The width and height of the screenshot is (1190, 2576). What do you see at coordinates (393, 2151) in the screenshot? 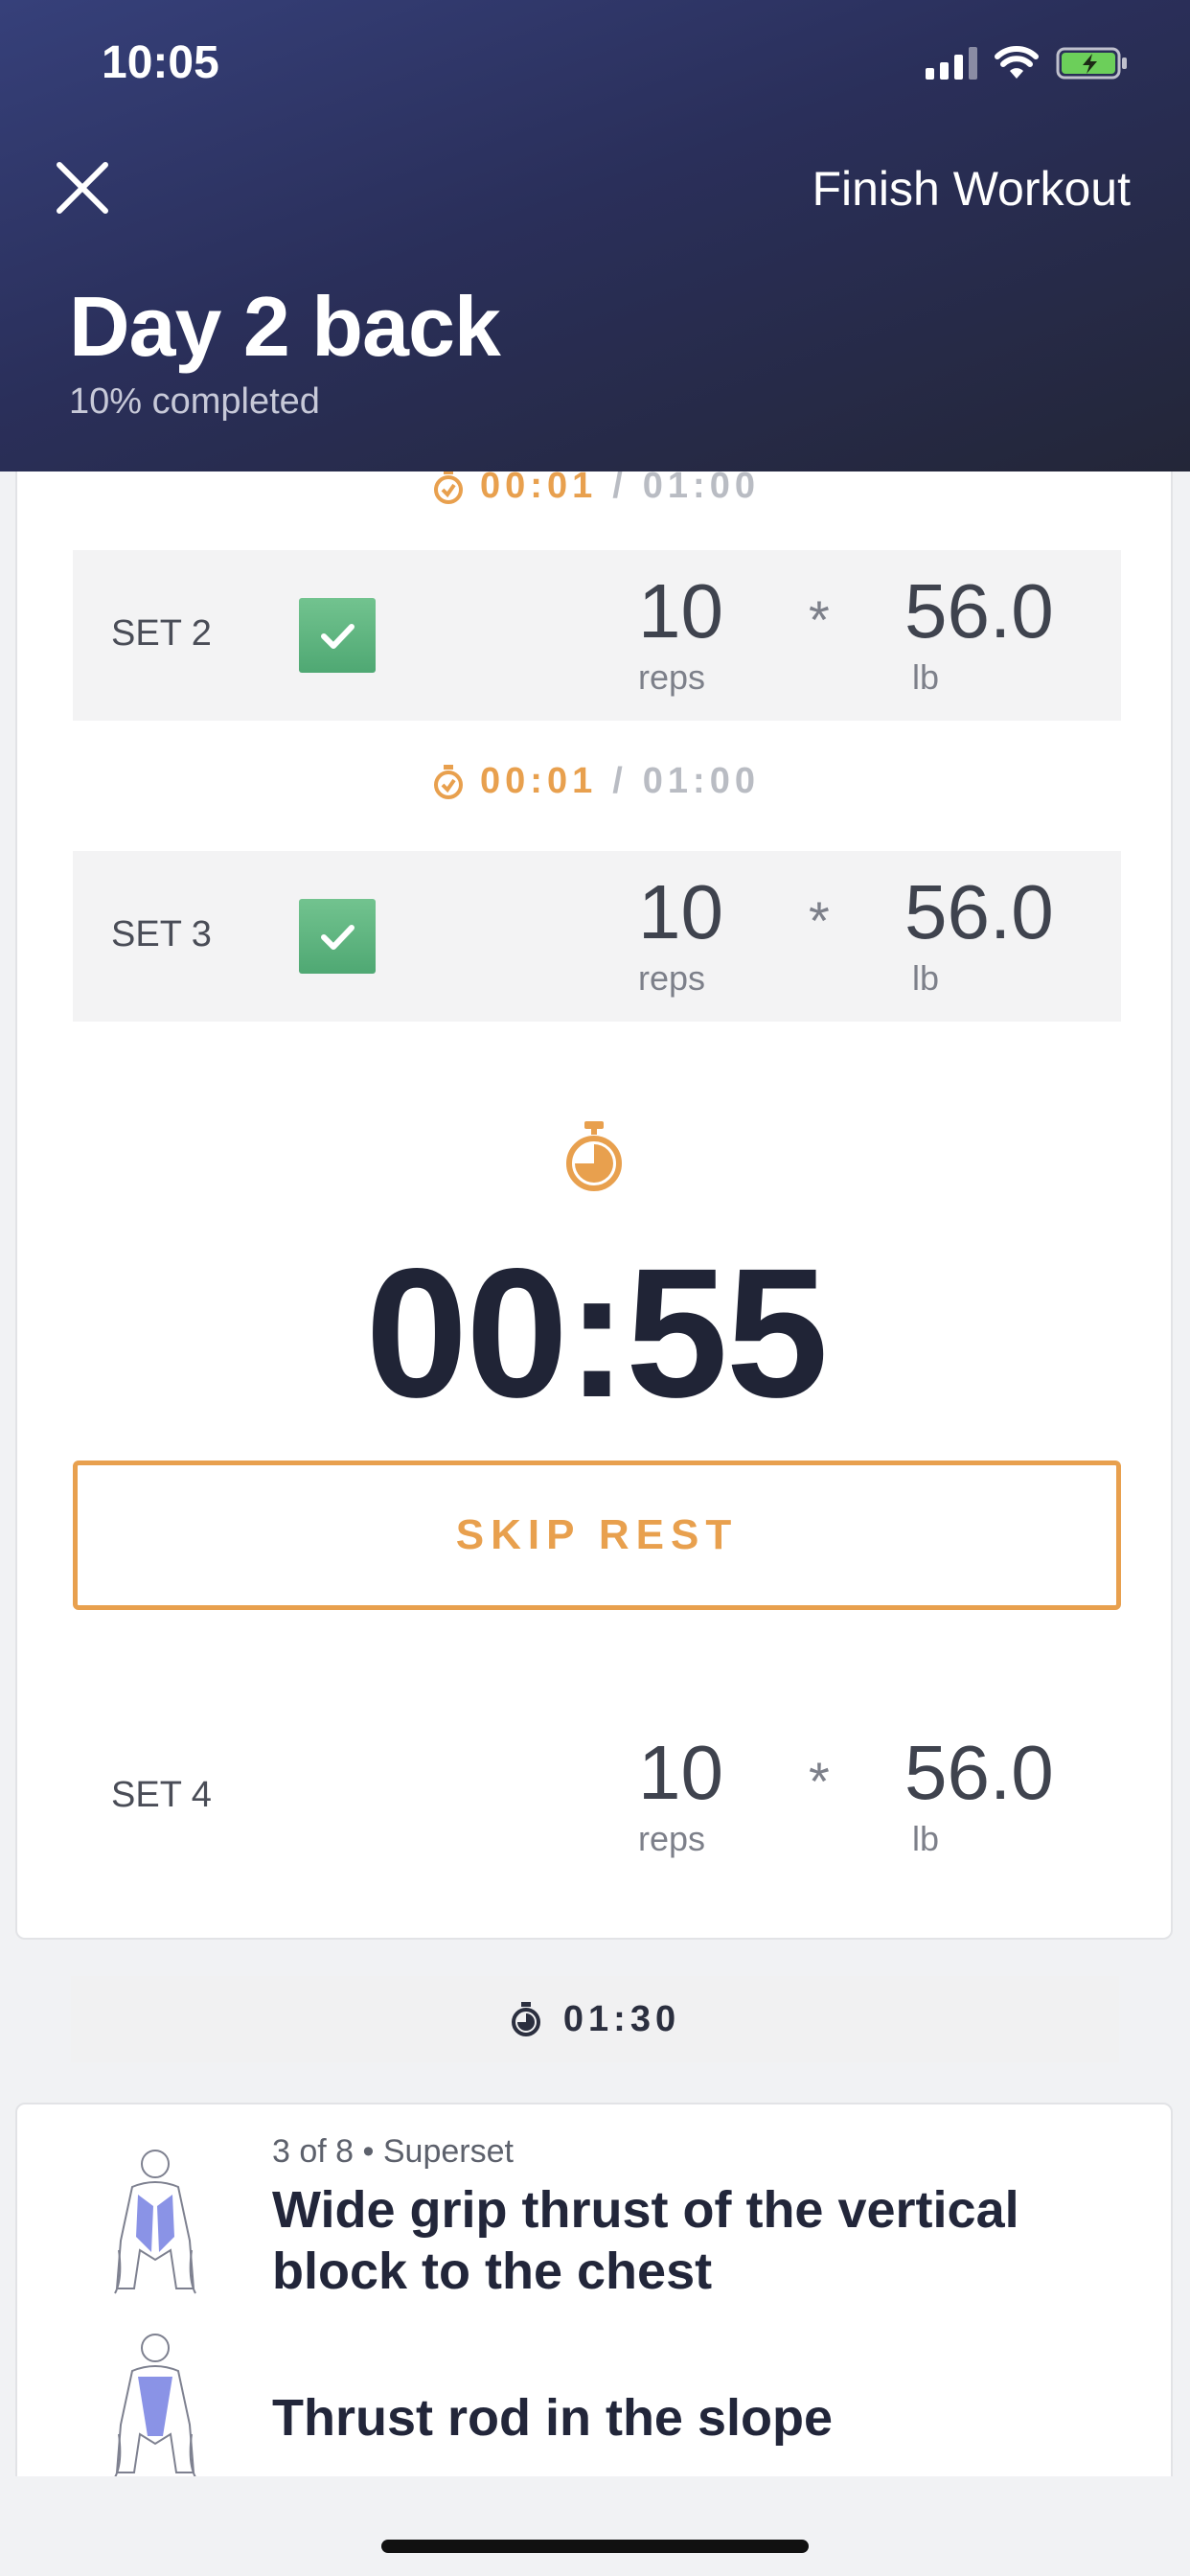
I see `exercise-meta: 3 of 8 • Superset` at bounding box center [393, 2151].